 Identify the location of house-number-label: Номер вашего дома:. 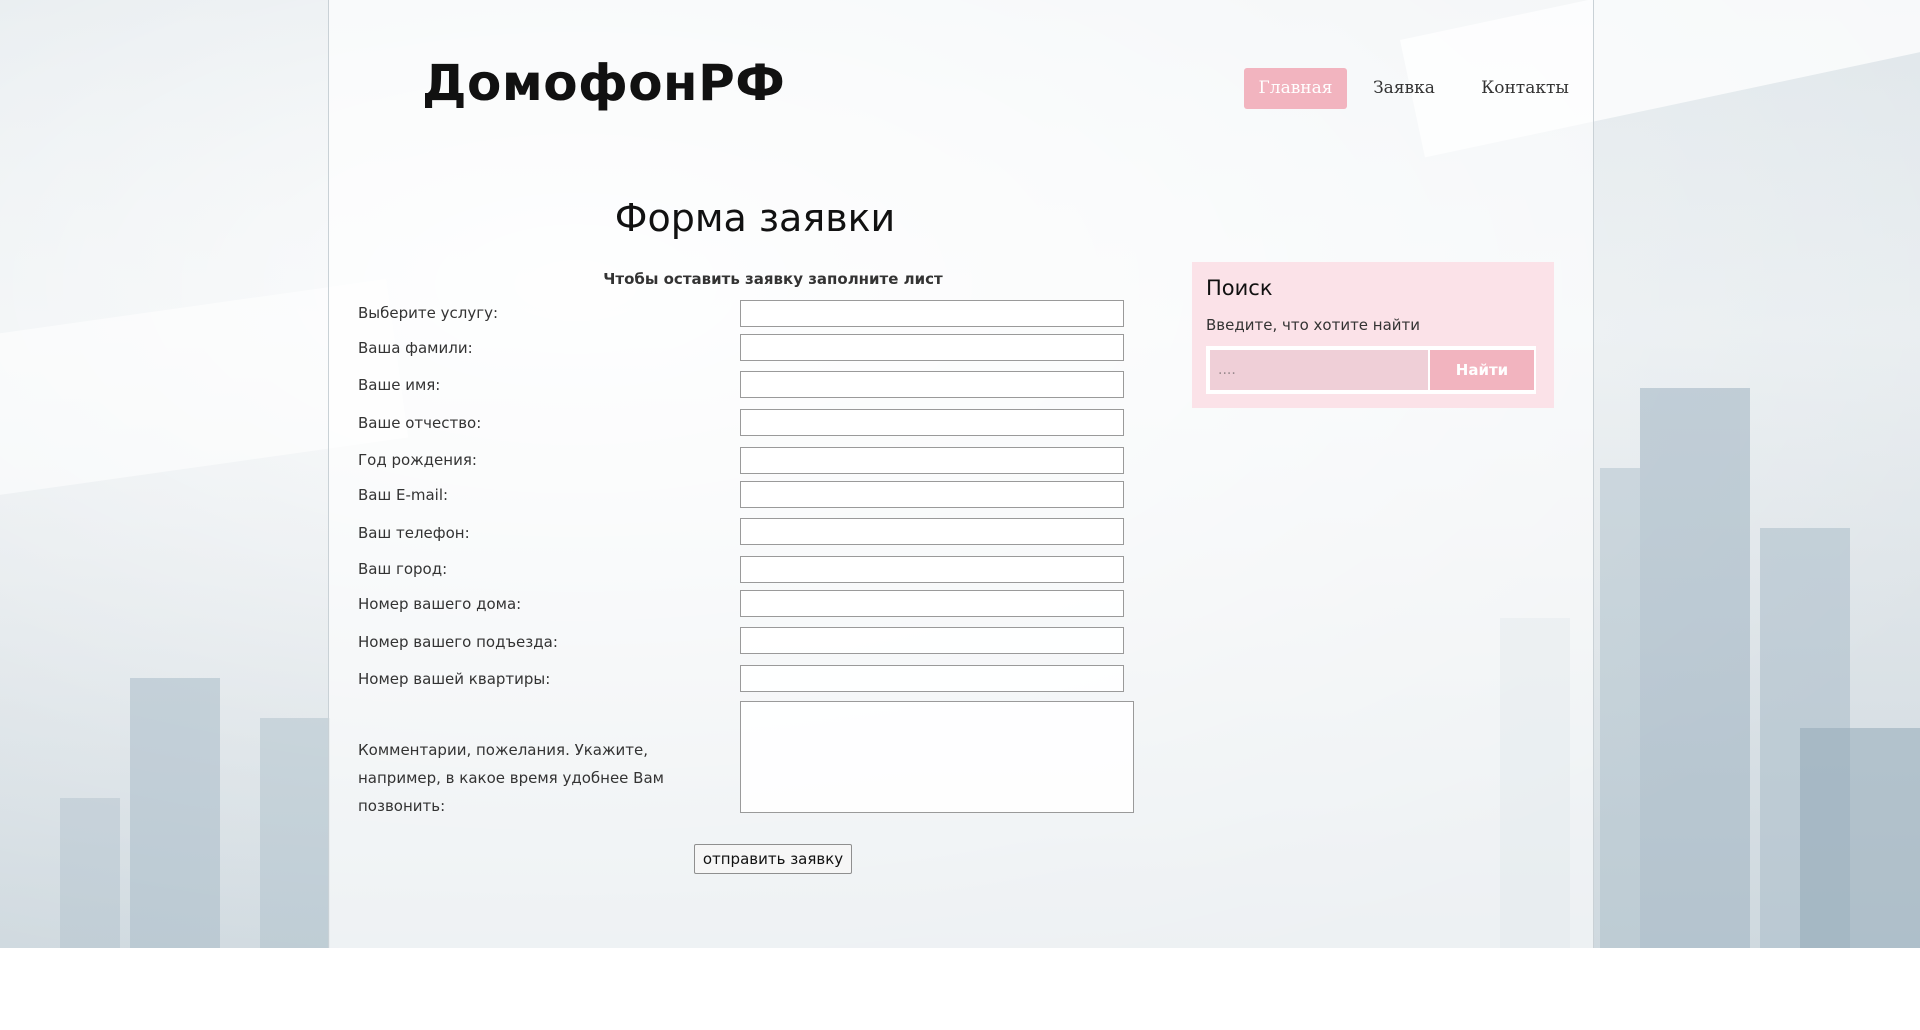
(440, 604).